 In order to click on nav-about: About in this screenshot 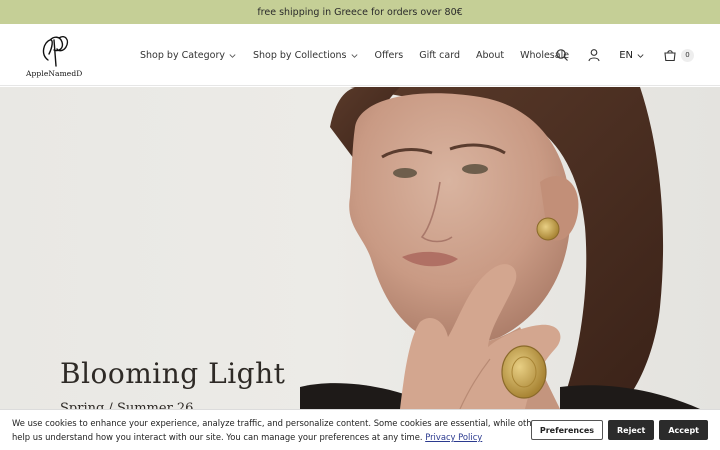, I will do `click(490, 55)`.